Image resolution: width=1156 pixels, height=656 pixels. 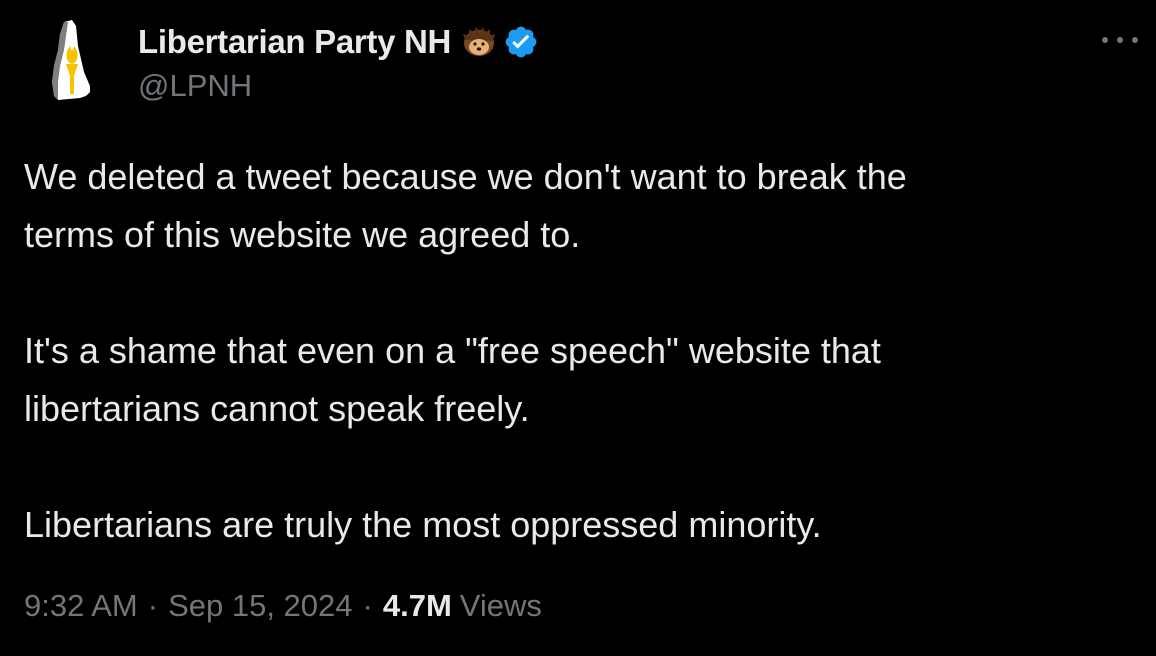 What do you see at coordinates (195, 86) in the screenshot?
I see `author-handle: @LPNH` at bounding box center [195, 86].